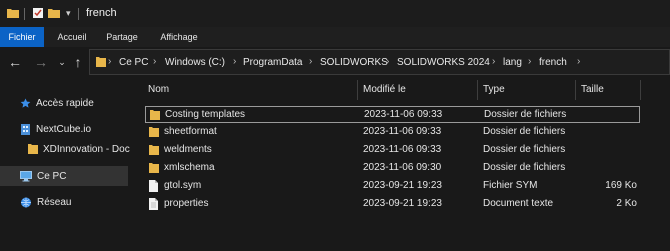  I want to click on back-button: ←, so click(15, 62).